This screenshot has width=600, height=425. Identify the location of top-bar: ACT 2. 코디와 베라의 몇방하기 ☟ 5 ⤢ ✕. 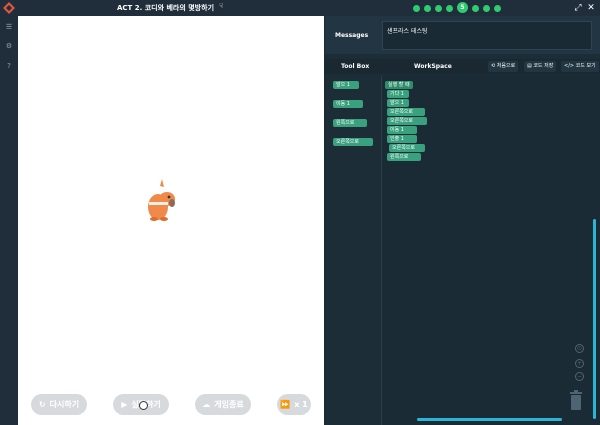
(300, 8).